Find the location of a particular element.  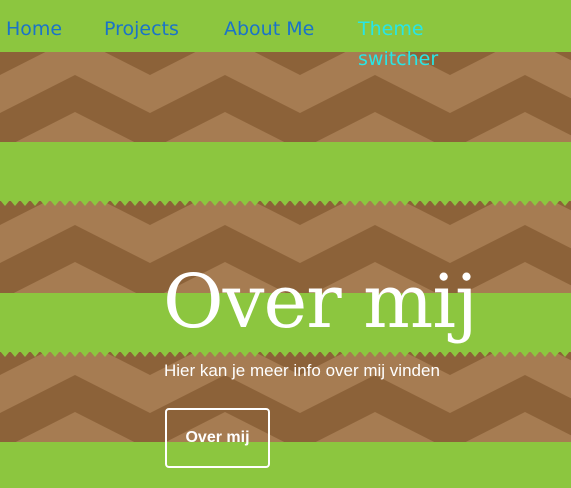

nav-about-me-link: About Me is located at coordinates (269, 29).